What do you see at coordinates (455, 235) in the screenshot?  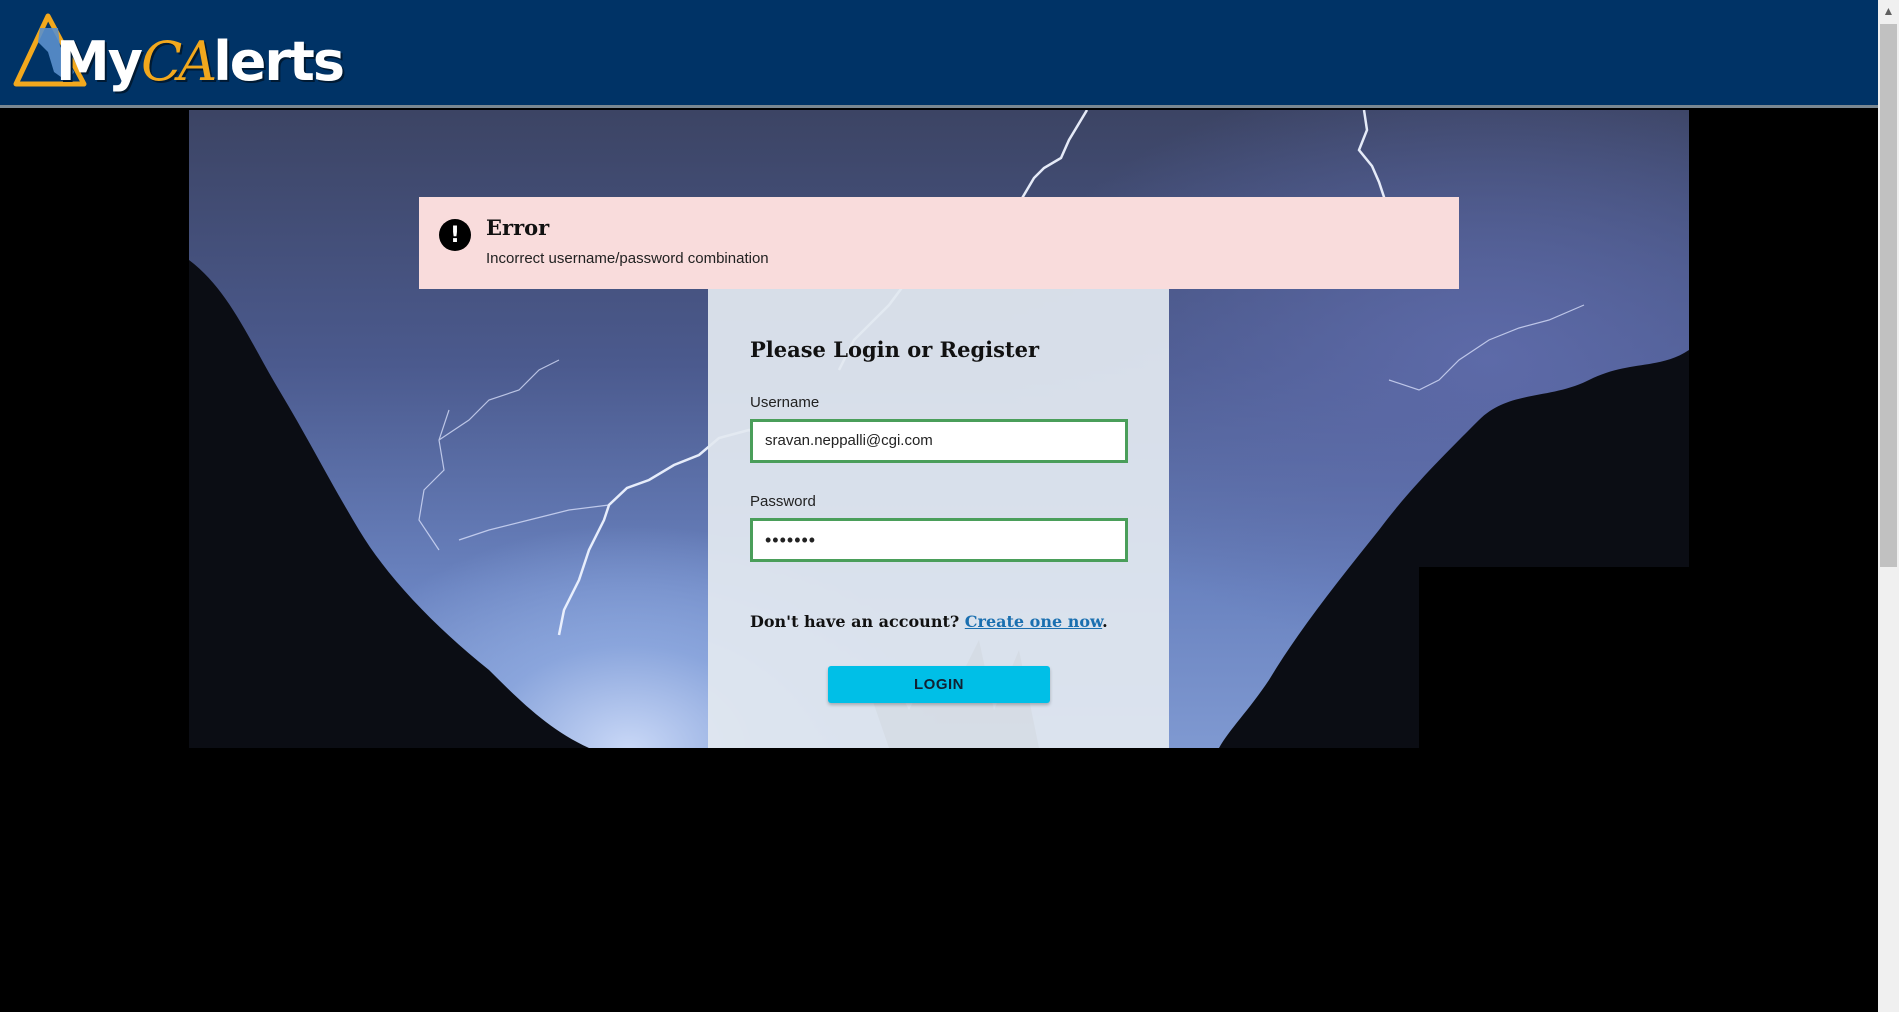 I see `exclamation-icon: !` at bounding box center [455, 235].